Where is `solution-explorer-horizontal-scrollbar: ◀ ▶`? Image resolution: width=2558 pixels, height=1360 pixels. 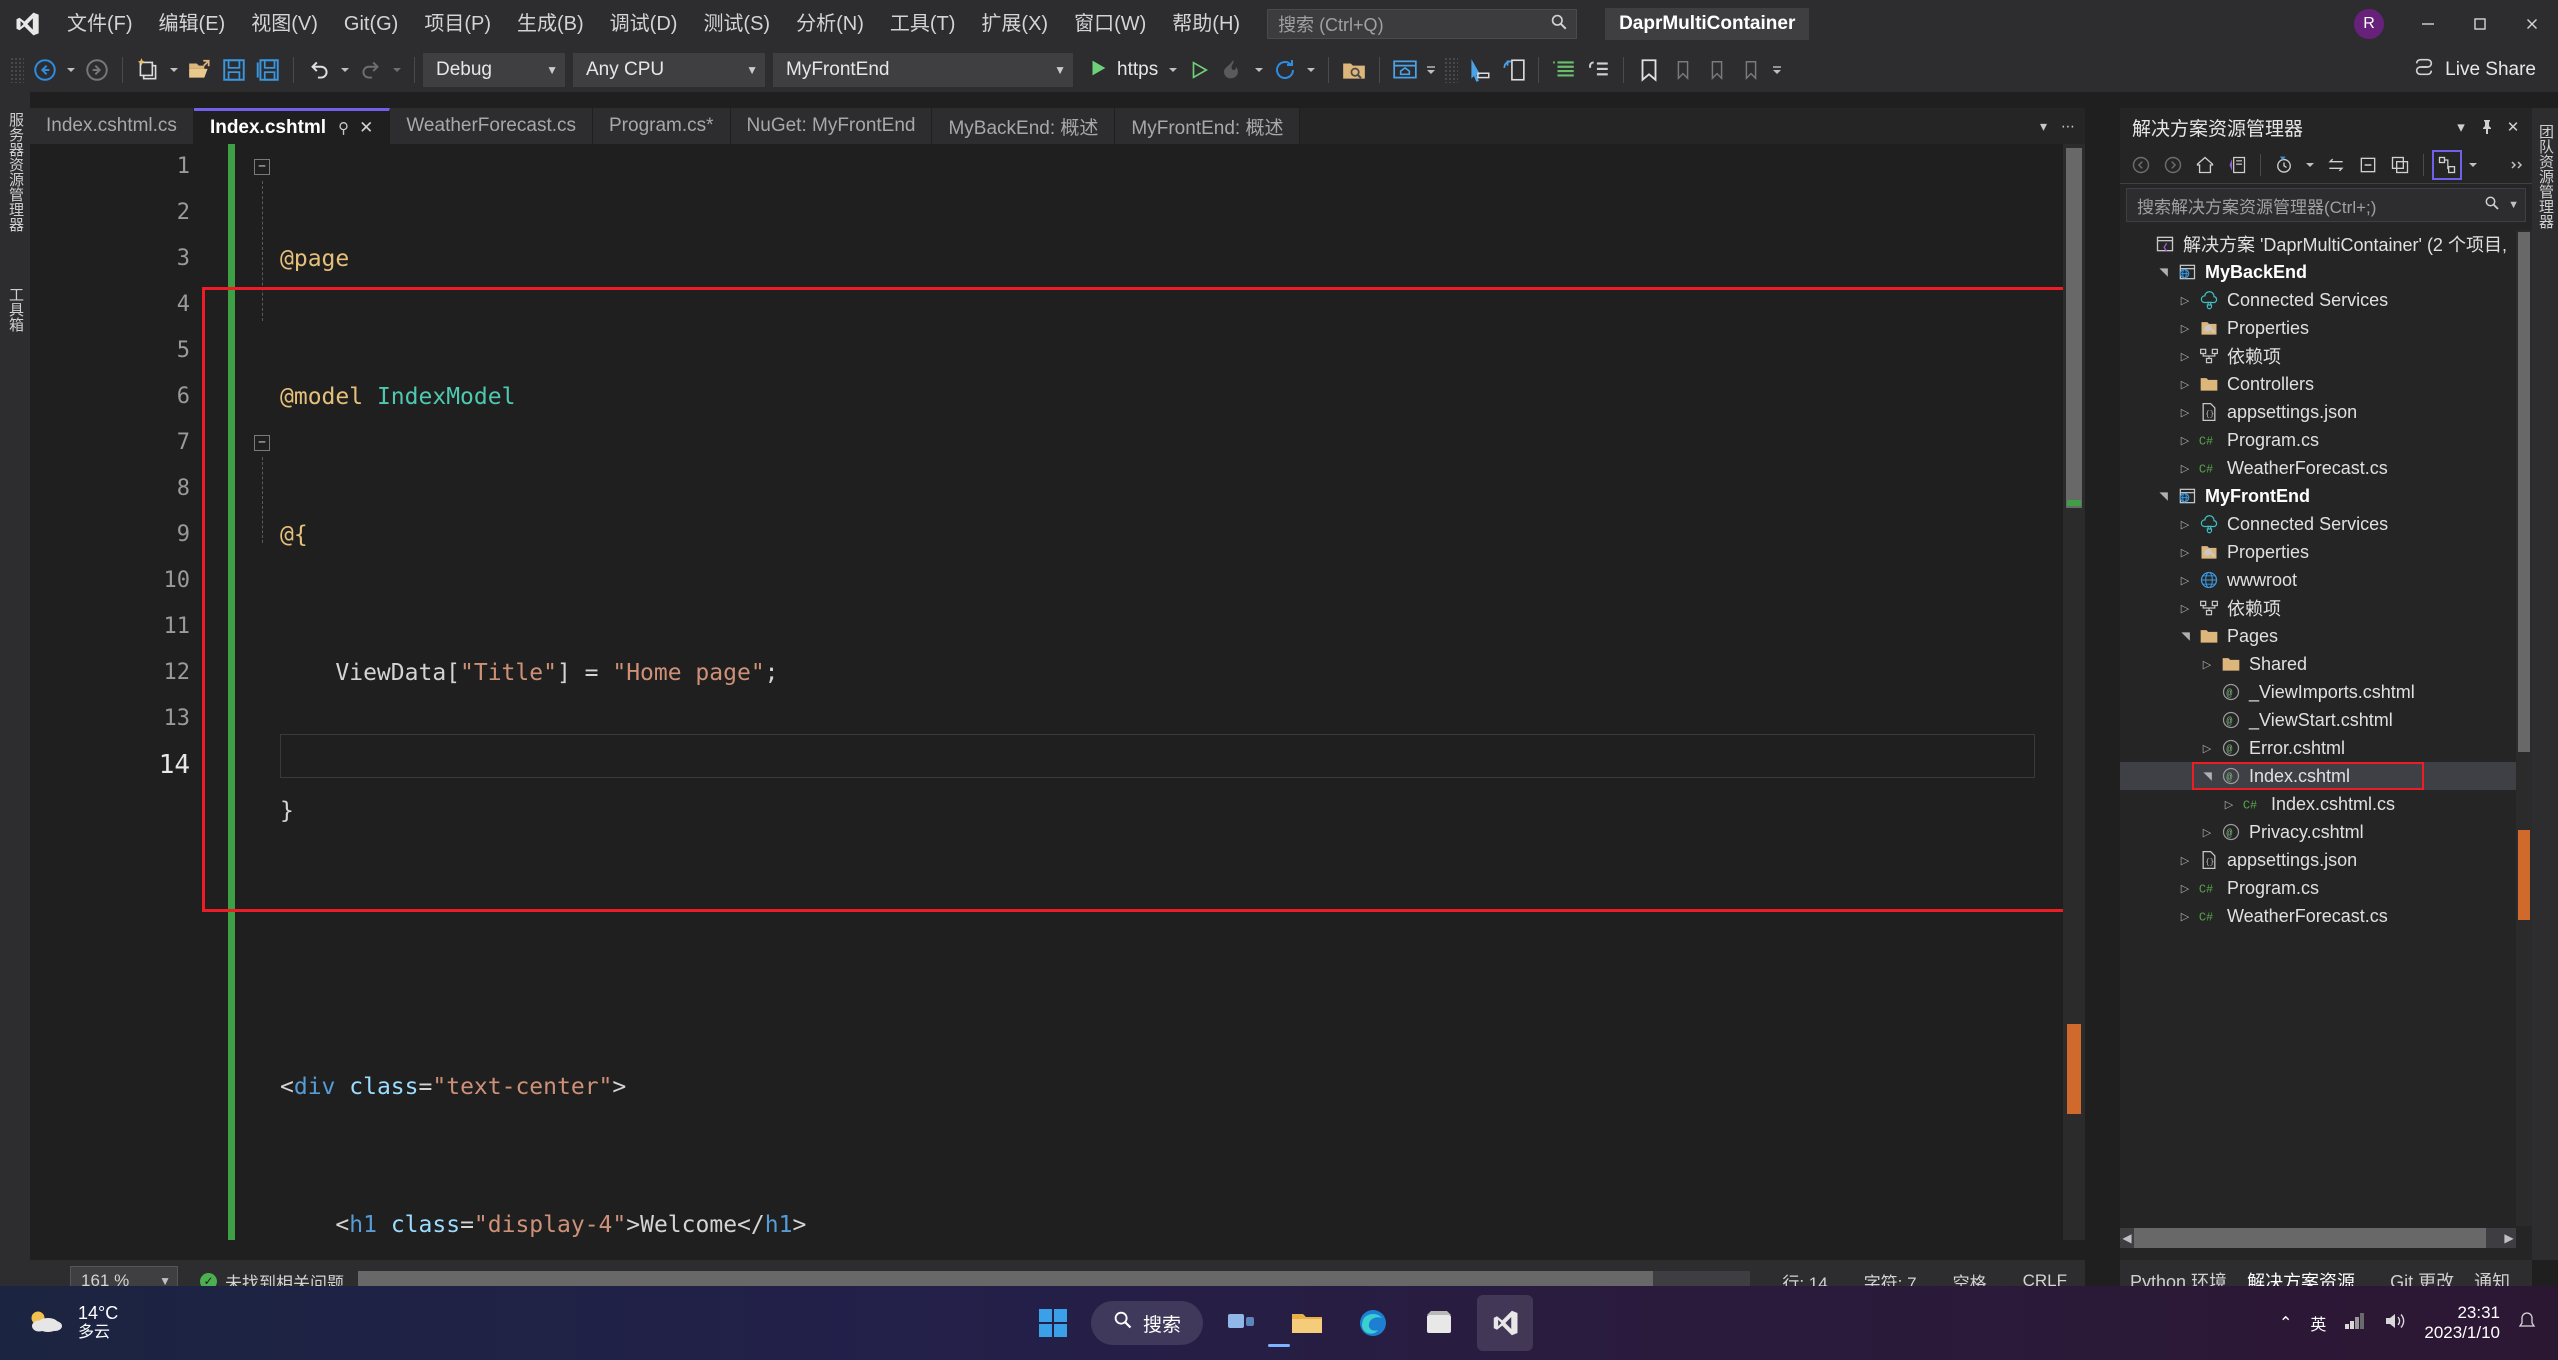
solution-explorer-horizontal-scrollbar: ◀ ▶ is located at coordinates (2318, 1238).